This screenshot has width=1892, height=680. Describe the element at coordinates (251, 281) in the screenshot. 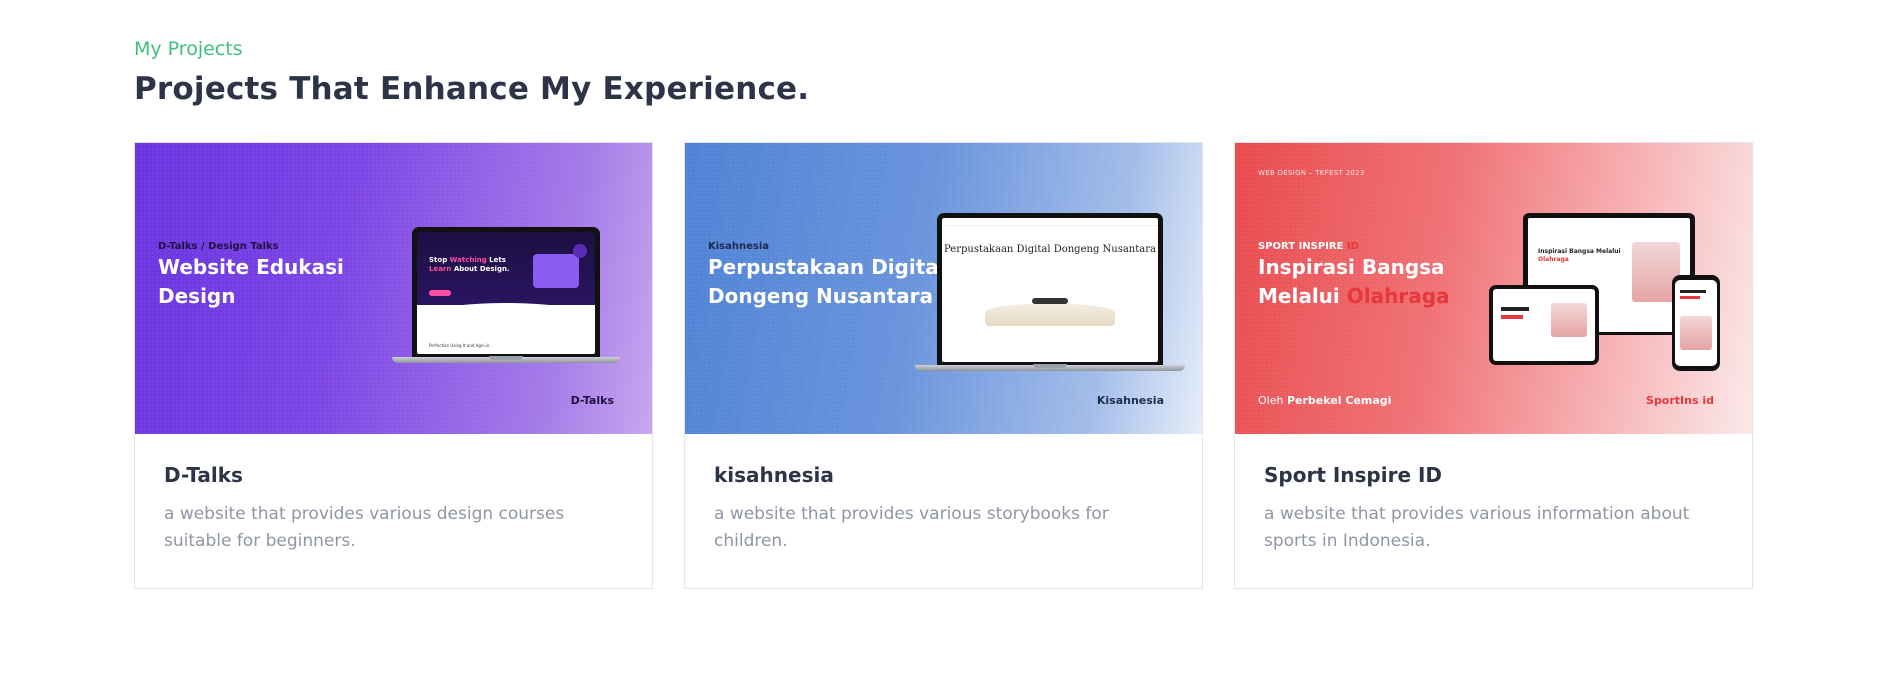

I see `banner-headline: Website Edukasi Design` at that location.